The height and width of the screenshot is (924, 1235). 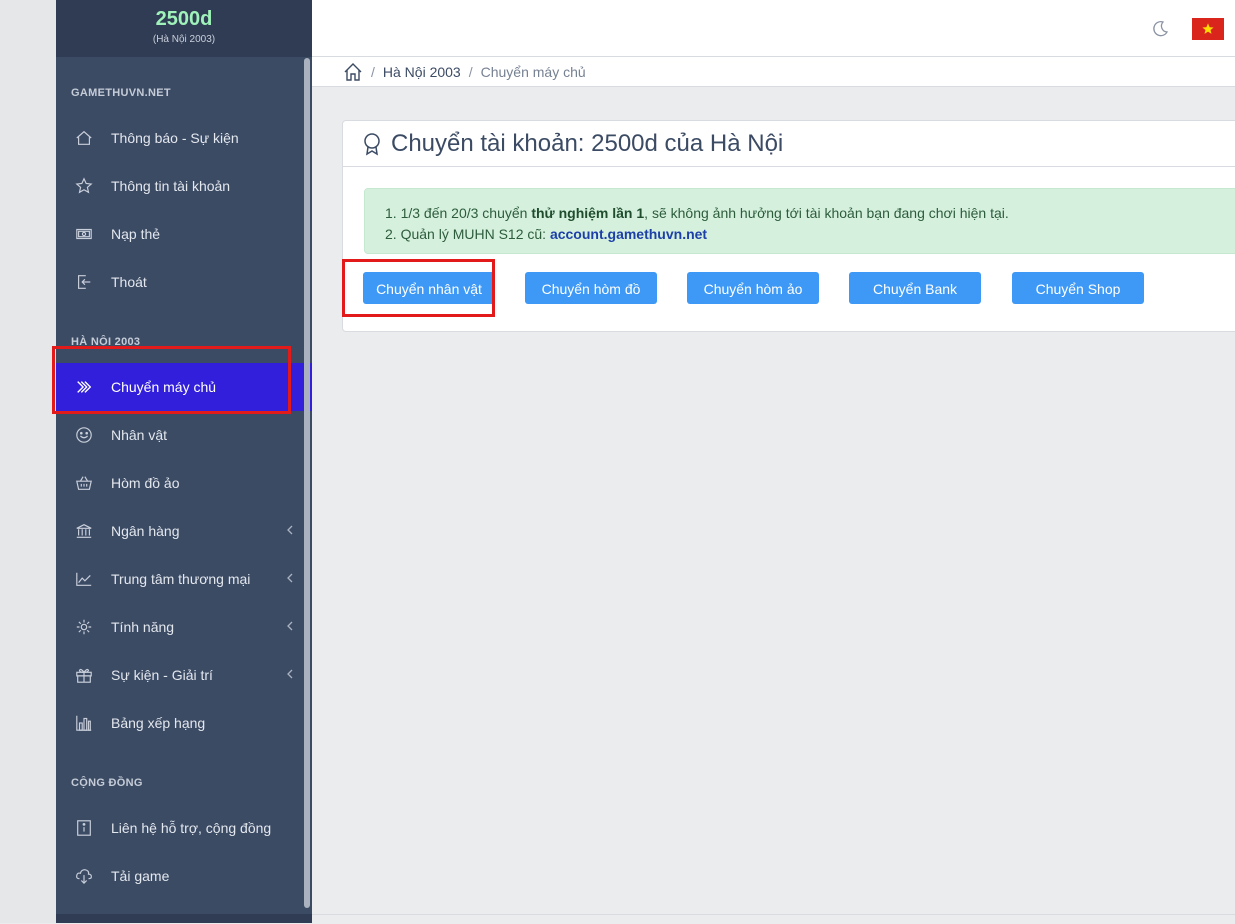 What do you see at coordinates (84, 186) in the screenshot?
I see `star-icon` at bounding box center [84, 186].